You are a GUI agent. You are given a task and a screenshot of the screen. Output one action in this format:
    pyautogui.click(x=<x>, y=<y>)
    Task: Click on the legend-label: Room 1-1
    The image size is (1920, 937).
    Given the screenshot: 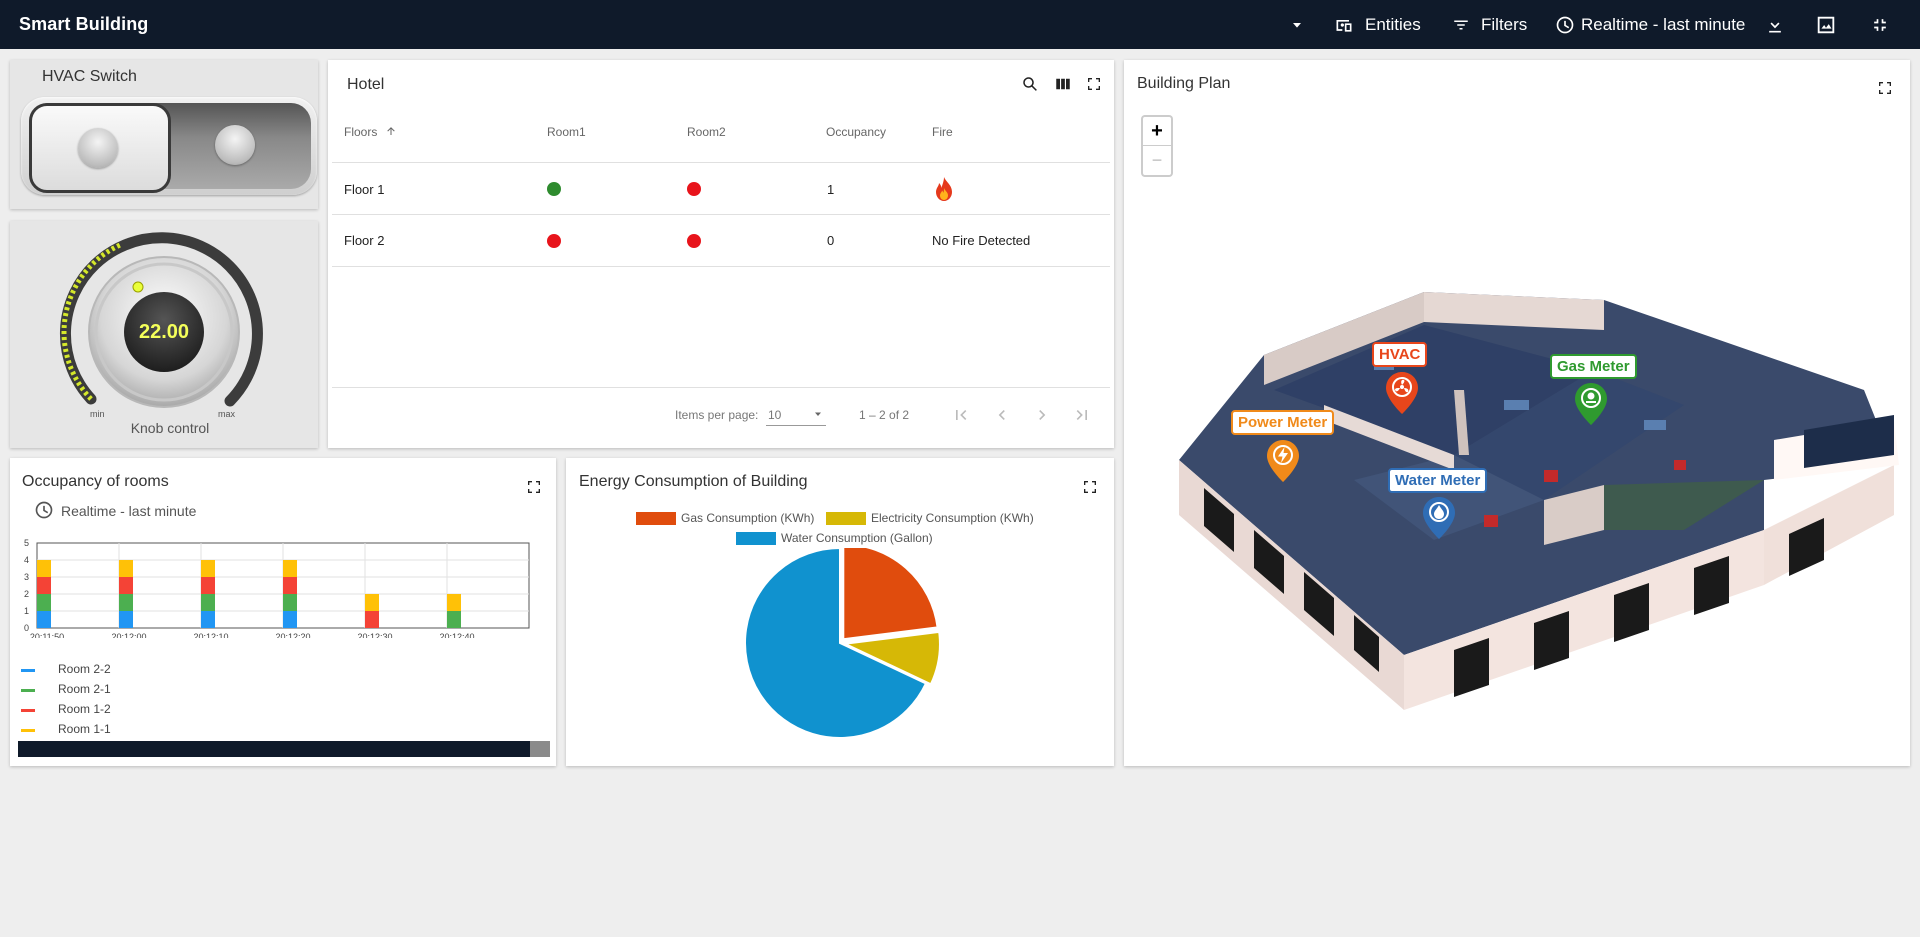 What is the action you would take?
    pyautogui.click(x=84, y=729)
    